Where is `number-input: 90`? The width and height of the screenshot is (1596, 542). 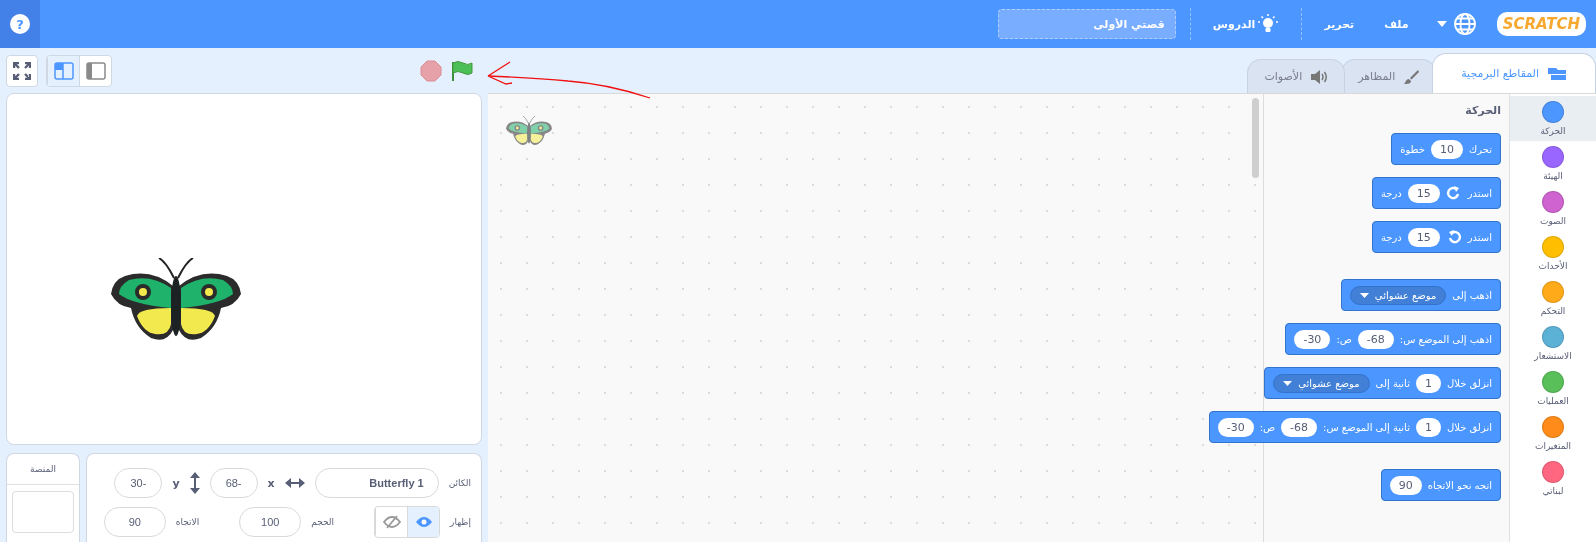 number-input: 90 is located at coordinates (1405, 485).